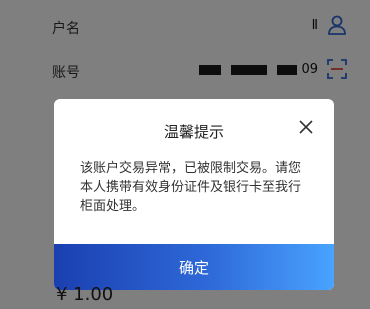  What do you see at coordinates (306, 127) in the screenshot?
I see `close-icon` at bounding box center [306, 127].